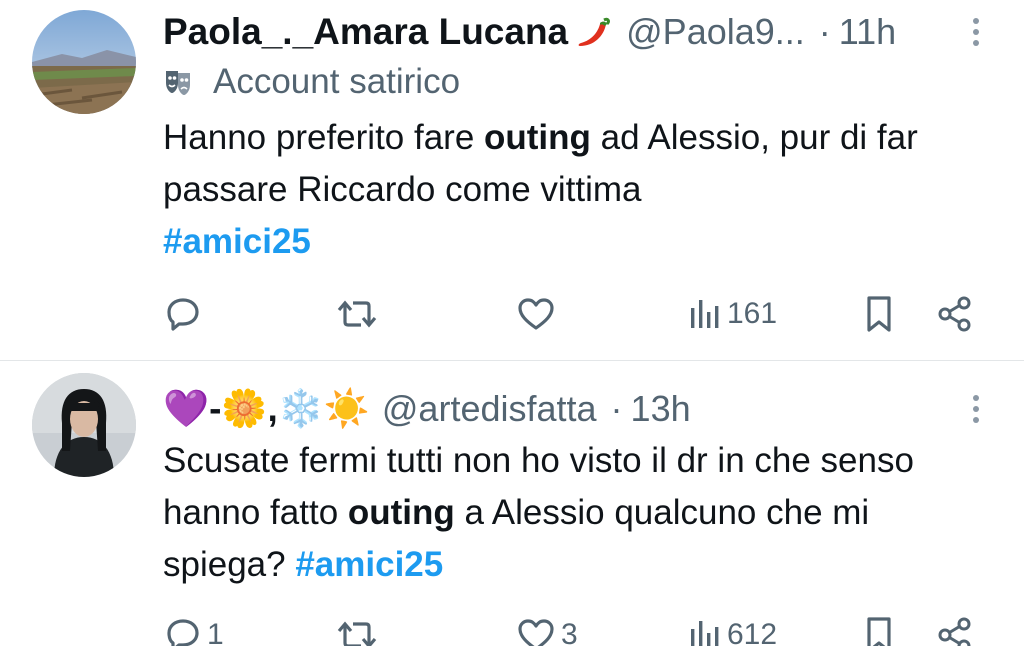  I want to click on reply-button, so click(185, 314).